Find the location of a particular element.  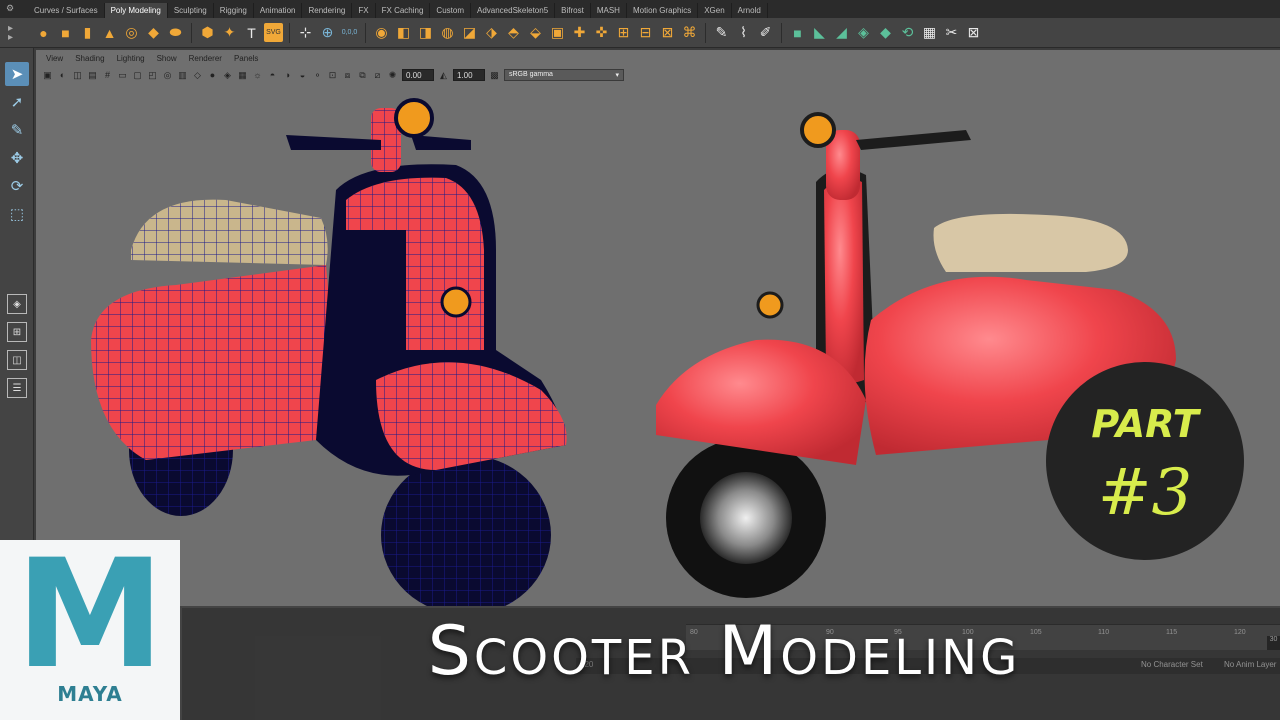

shelf-tab-mash: MASH is located at coordinates (609, 10).